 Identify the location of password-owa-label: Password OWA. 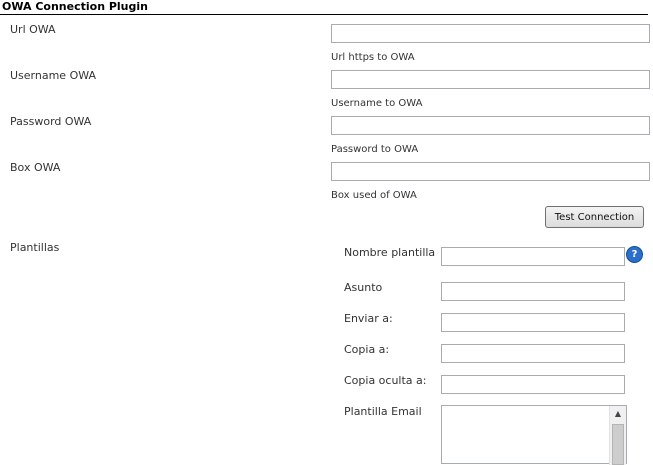
(51, 121).